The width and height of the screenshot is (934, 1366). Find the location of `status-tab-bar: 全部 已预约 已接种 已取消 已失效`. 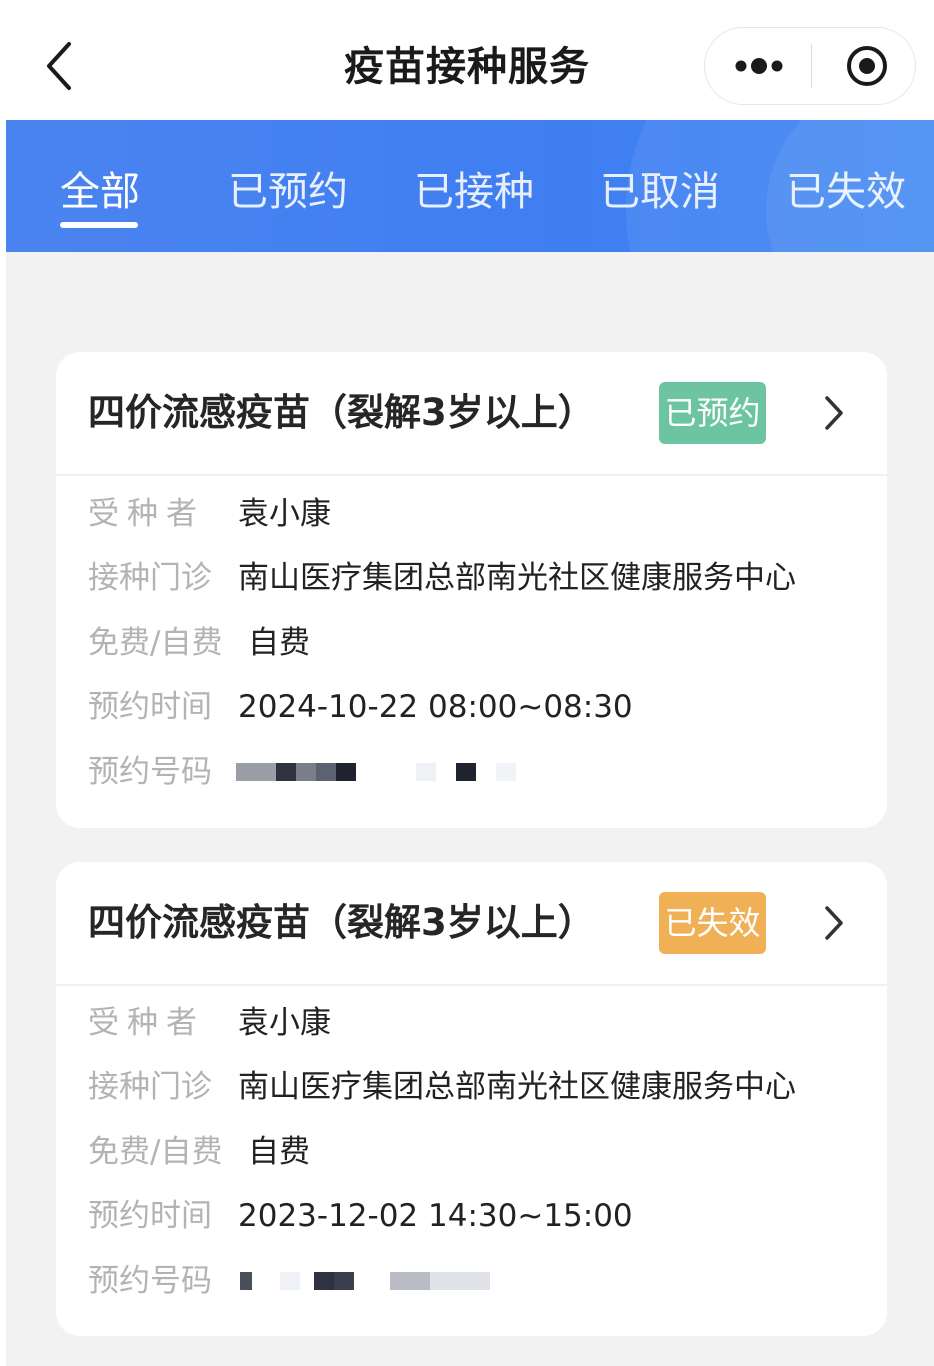

status-tab-bar: 全部 已预约 已接种 已取消 已失效 is located at coordinates (470, 186).